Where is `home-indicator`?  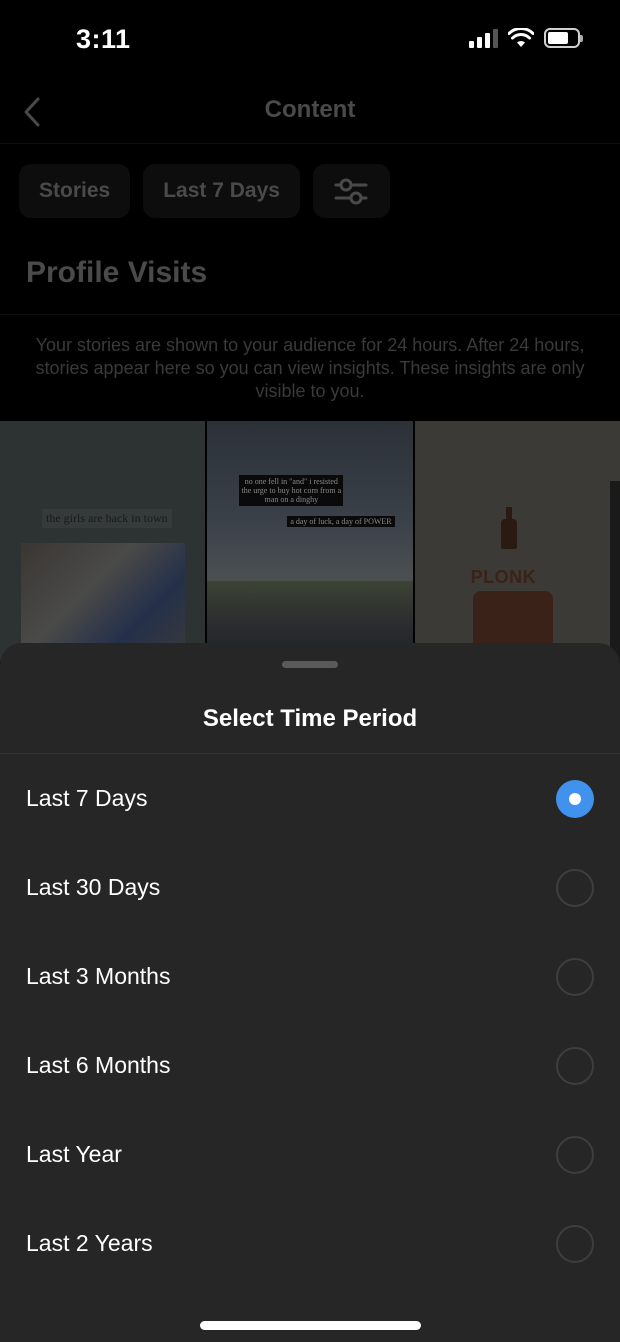 home-indicator is located at coordinates (310, 1325).